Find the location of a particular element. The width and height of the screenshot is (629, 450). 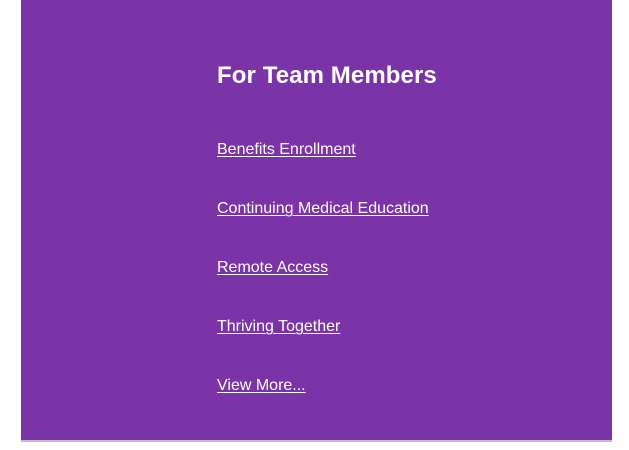

benefits-enrollment-link: Benefits Enrollment is located at coordinates (286, 150).